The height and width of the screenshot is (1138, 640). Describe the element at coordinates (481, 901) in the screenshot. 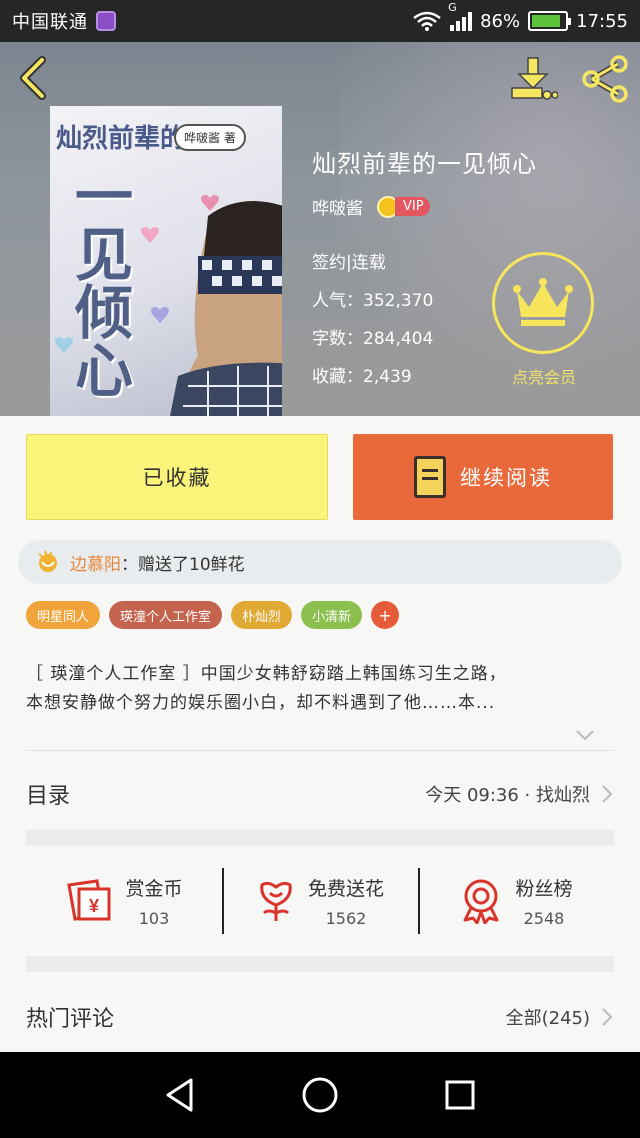

I see `medal-icon` at that location.